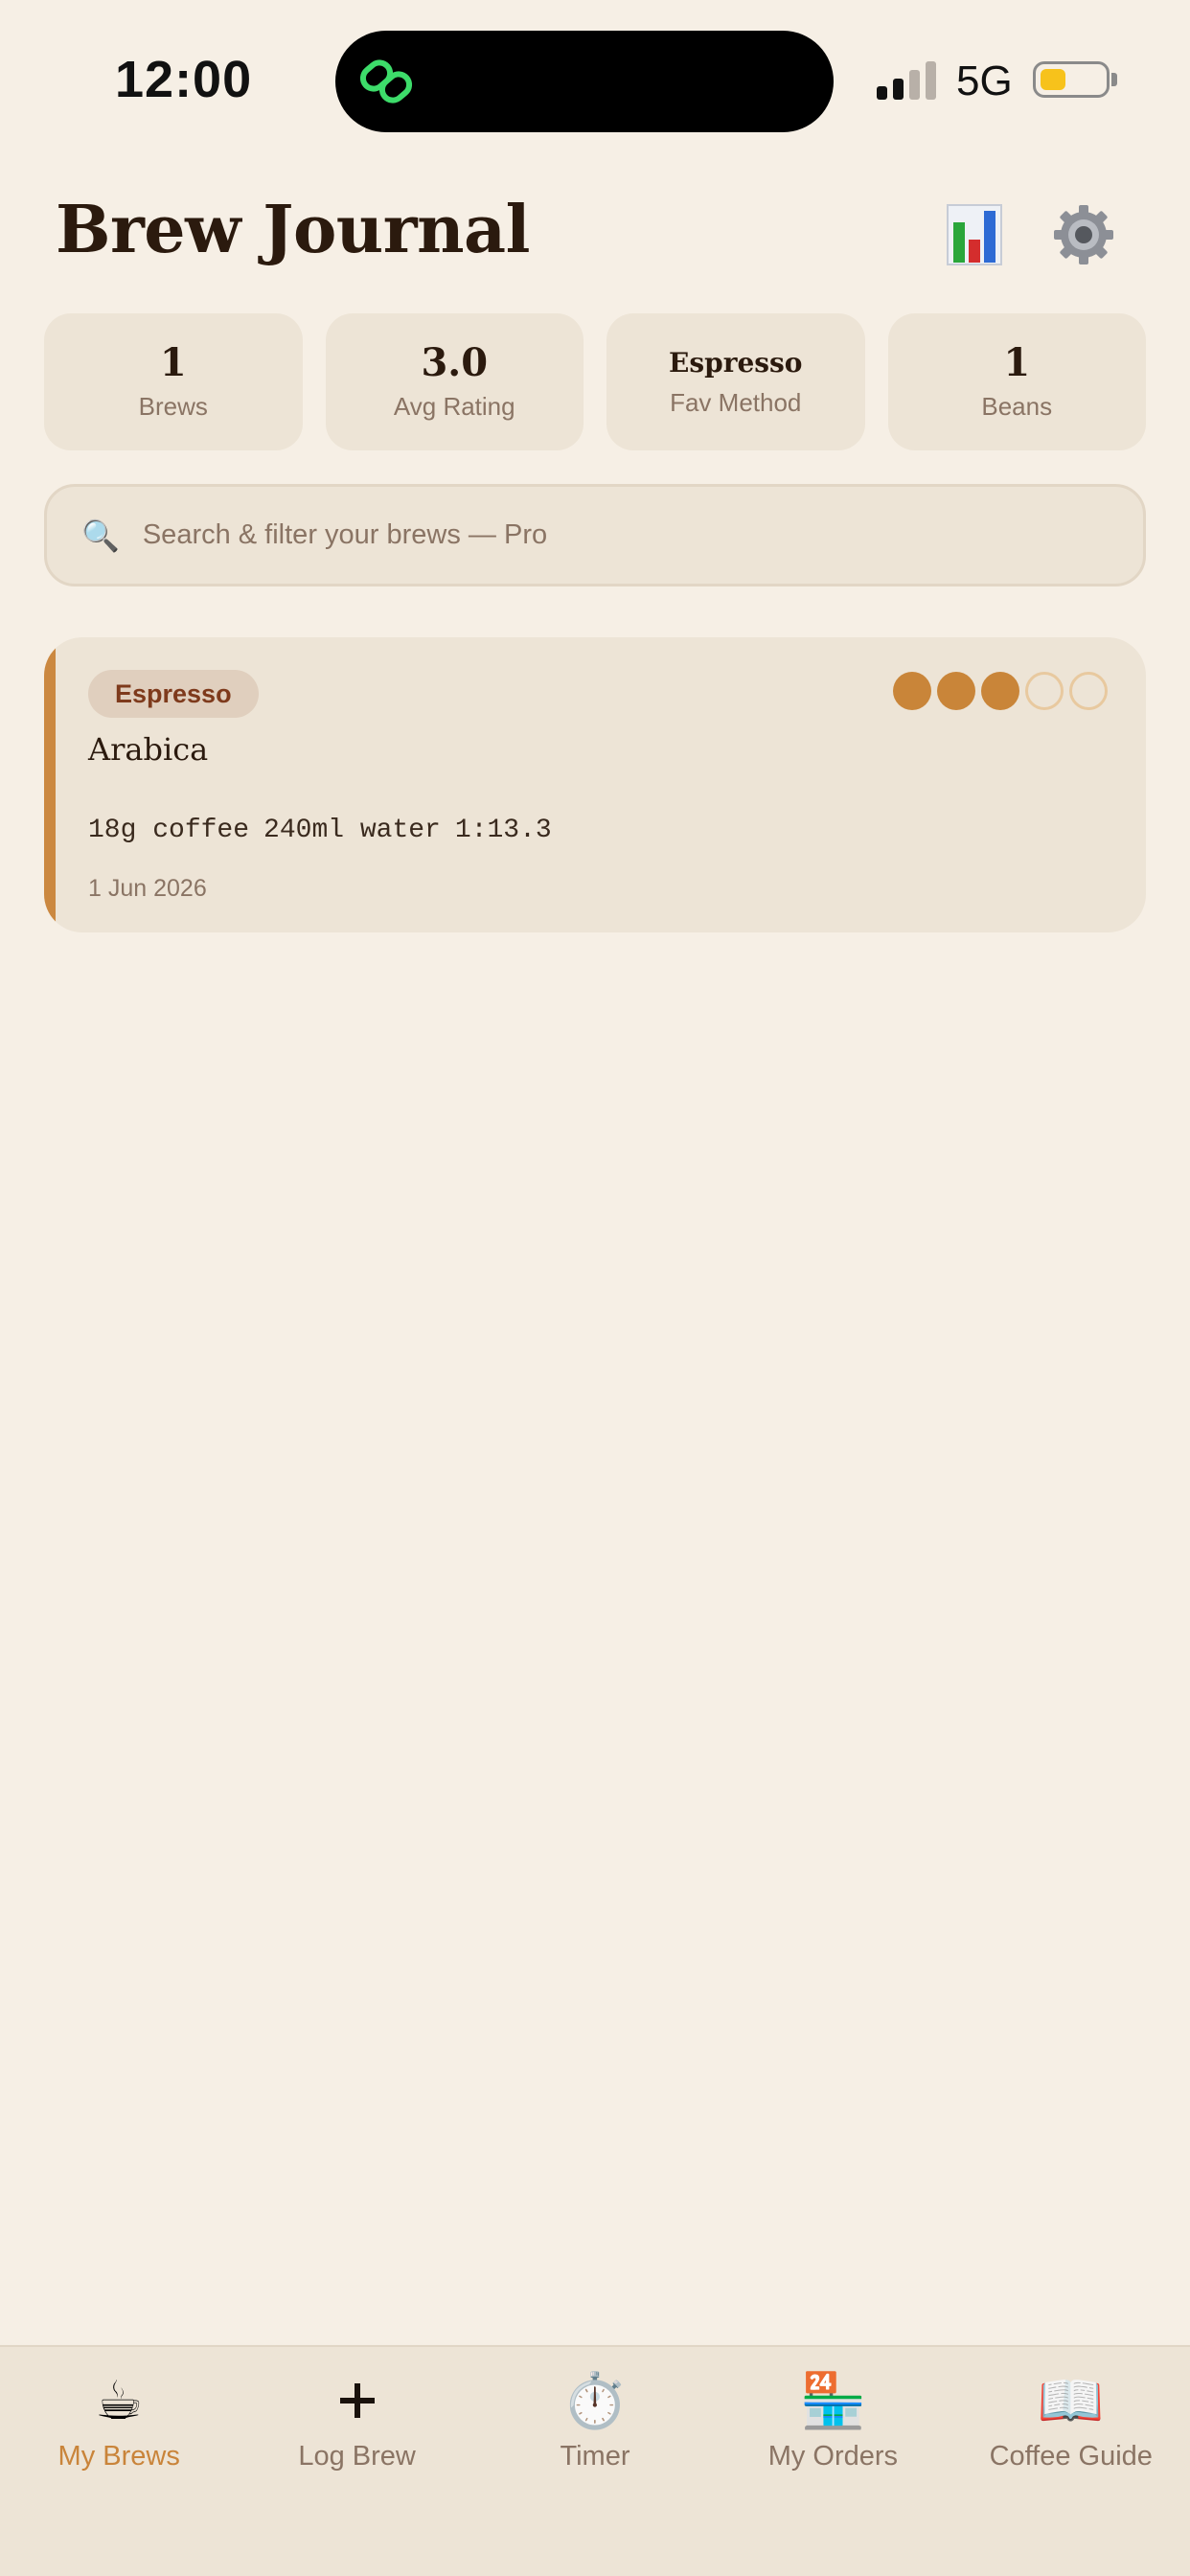  What do you see at coordinates (585, 81) in the screenshot?
I see `dynamic-island` at bounding box center [585, 81].